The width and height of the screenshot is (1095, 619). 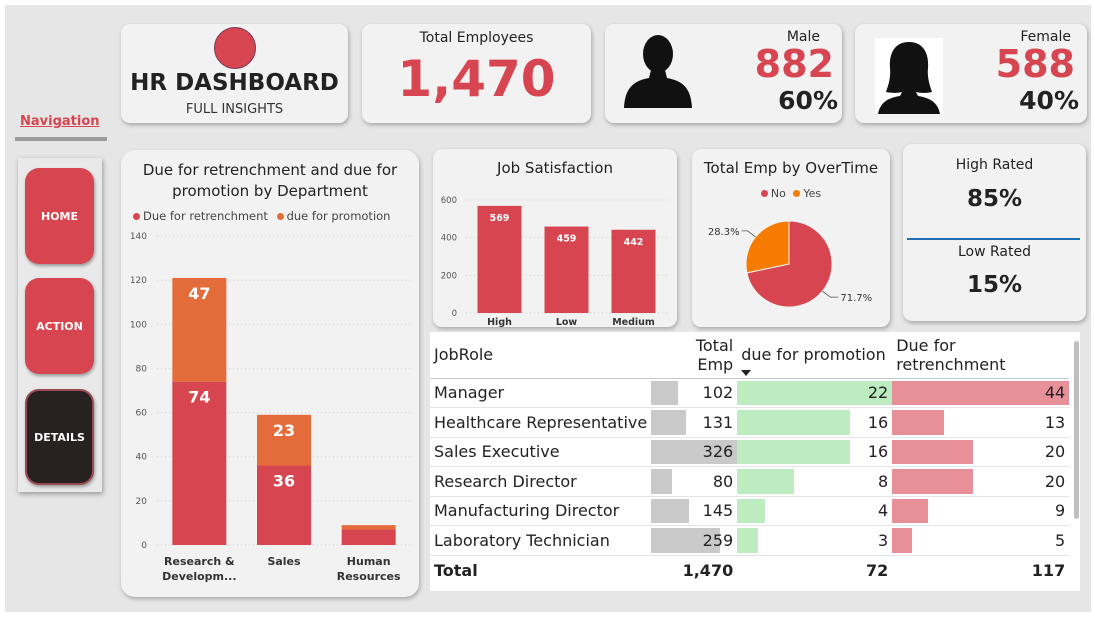 I want to click on bar-data-label: 442, so click(x=634, y=242).